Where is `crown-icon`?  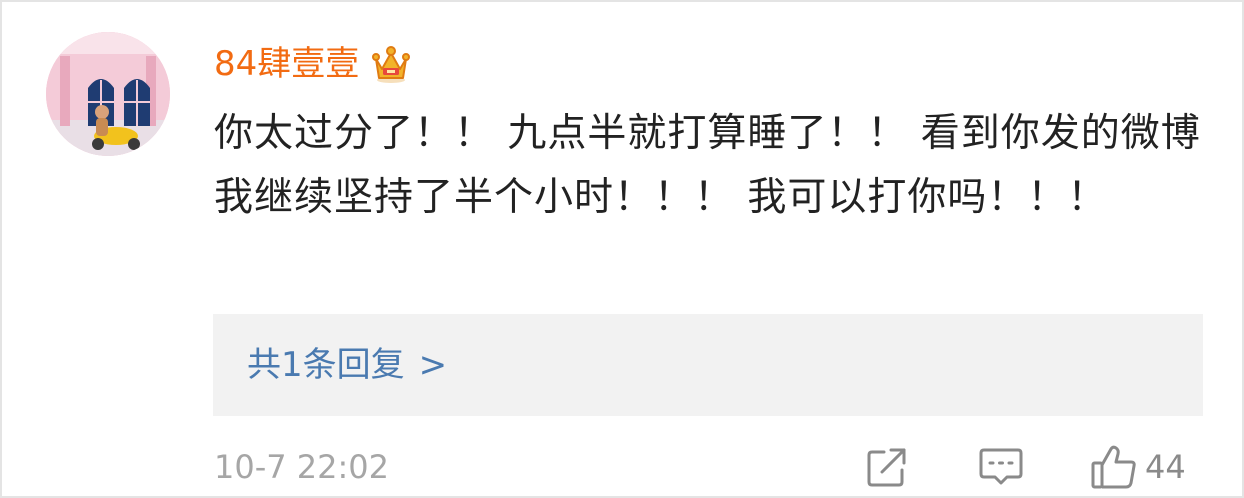 crown-icon is located at coordinates (391, 64).